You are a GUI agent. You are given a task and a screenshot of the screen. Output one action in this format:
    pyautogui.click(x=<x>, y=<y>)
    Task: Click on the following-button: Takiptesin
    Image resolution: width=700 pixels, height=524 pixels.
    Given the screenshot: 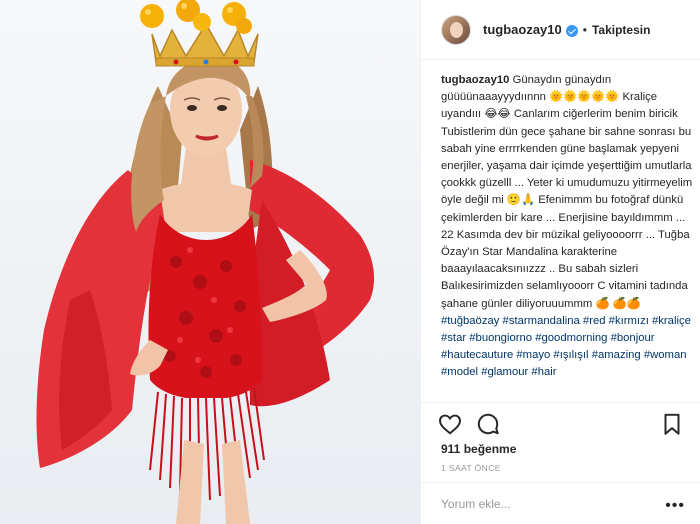 What is the action you would take?
    pyautogui.click(x=621, y=30)
    